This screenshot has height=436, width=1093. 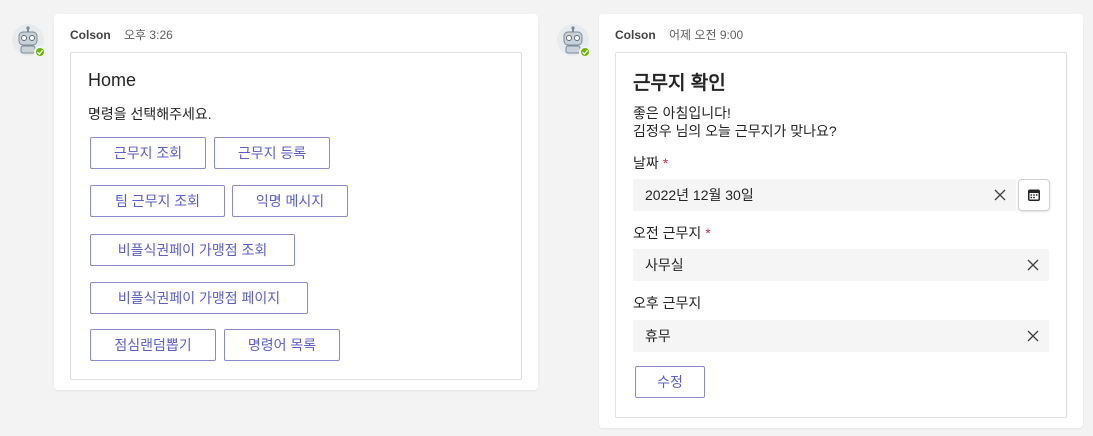 What do you see at coordinates (112, 80) in the screenshot?
I see `card-title: Home` at bounding box center [112, 80].